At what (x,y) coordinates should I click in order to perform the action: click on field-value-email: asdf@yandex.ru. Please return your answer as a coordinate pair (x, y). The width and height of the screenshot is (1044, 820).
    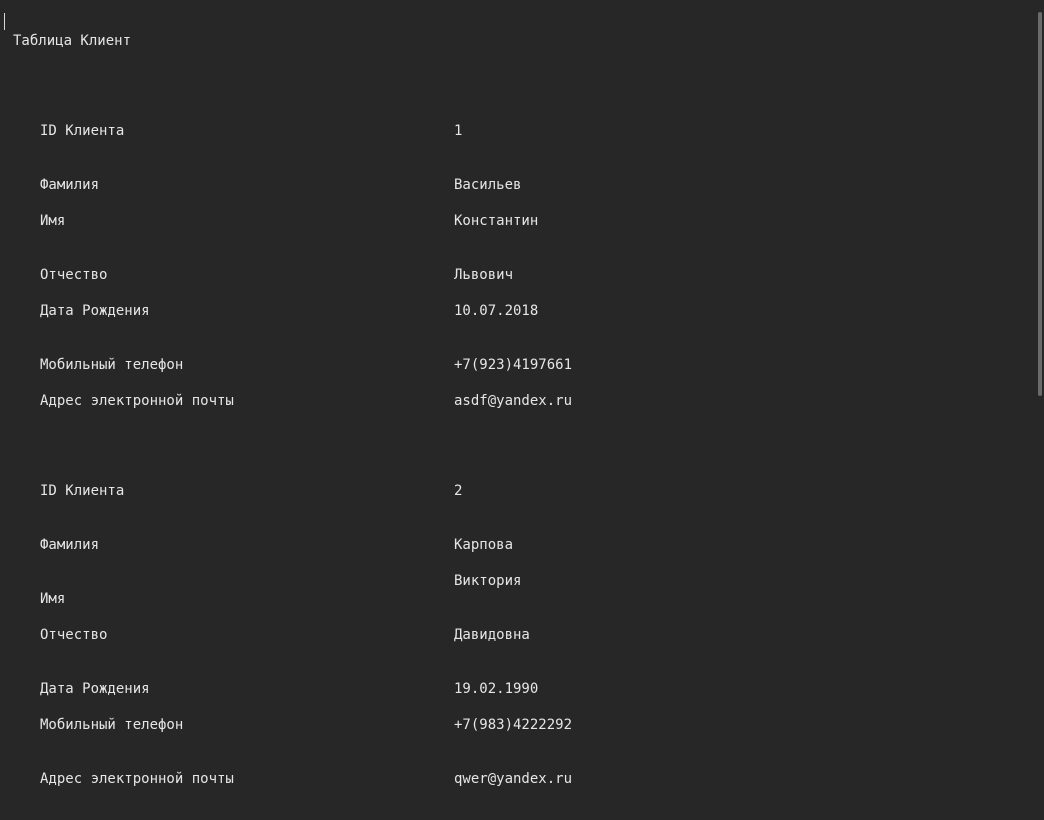
    Looking at the image, I should click on (513, 401).